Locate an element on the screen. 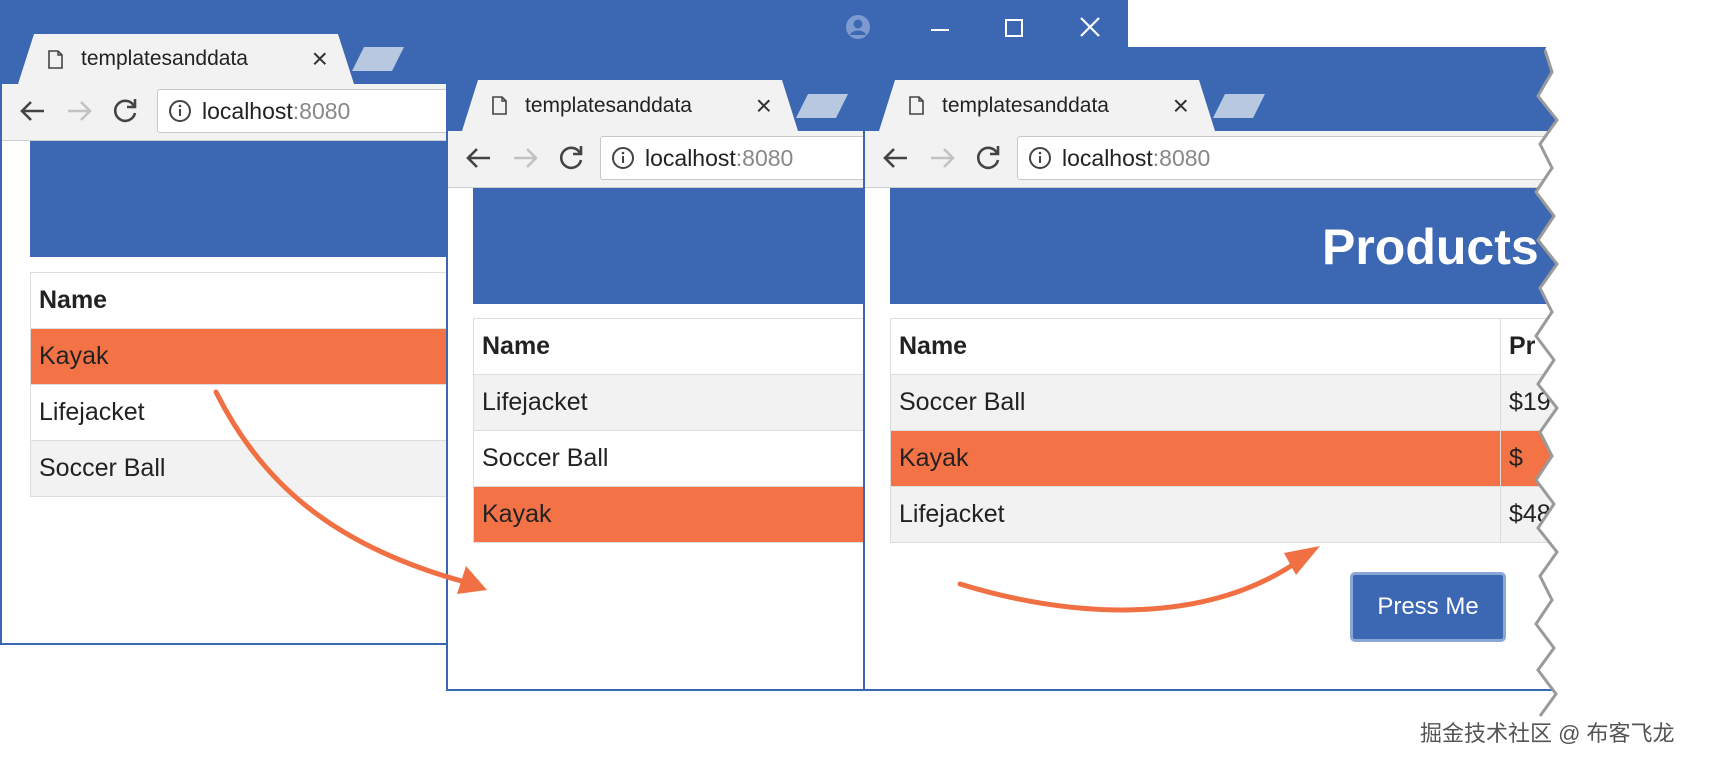 This screenshot has width=1725, height=763. cell-price: $ is located at coordinates (1571, 458).